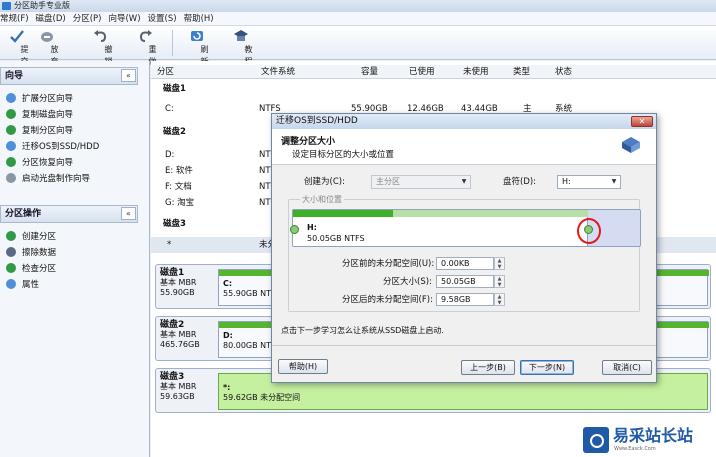  What do you see at coordinates (31, 268) in the screenshot?
I see `sidebar-item-check-partition: 检查分区` at bounding box center [31, 268].